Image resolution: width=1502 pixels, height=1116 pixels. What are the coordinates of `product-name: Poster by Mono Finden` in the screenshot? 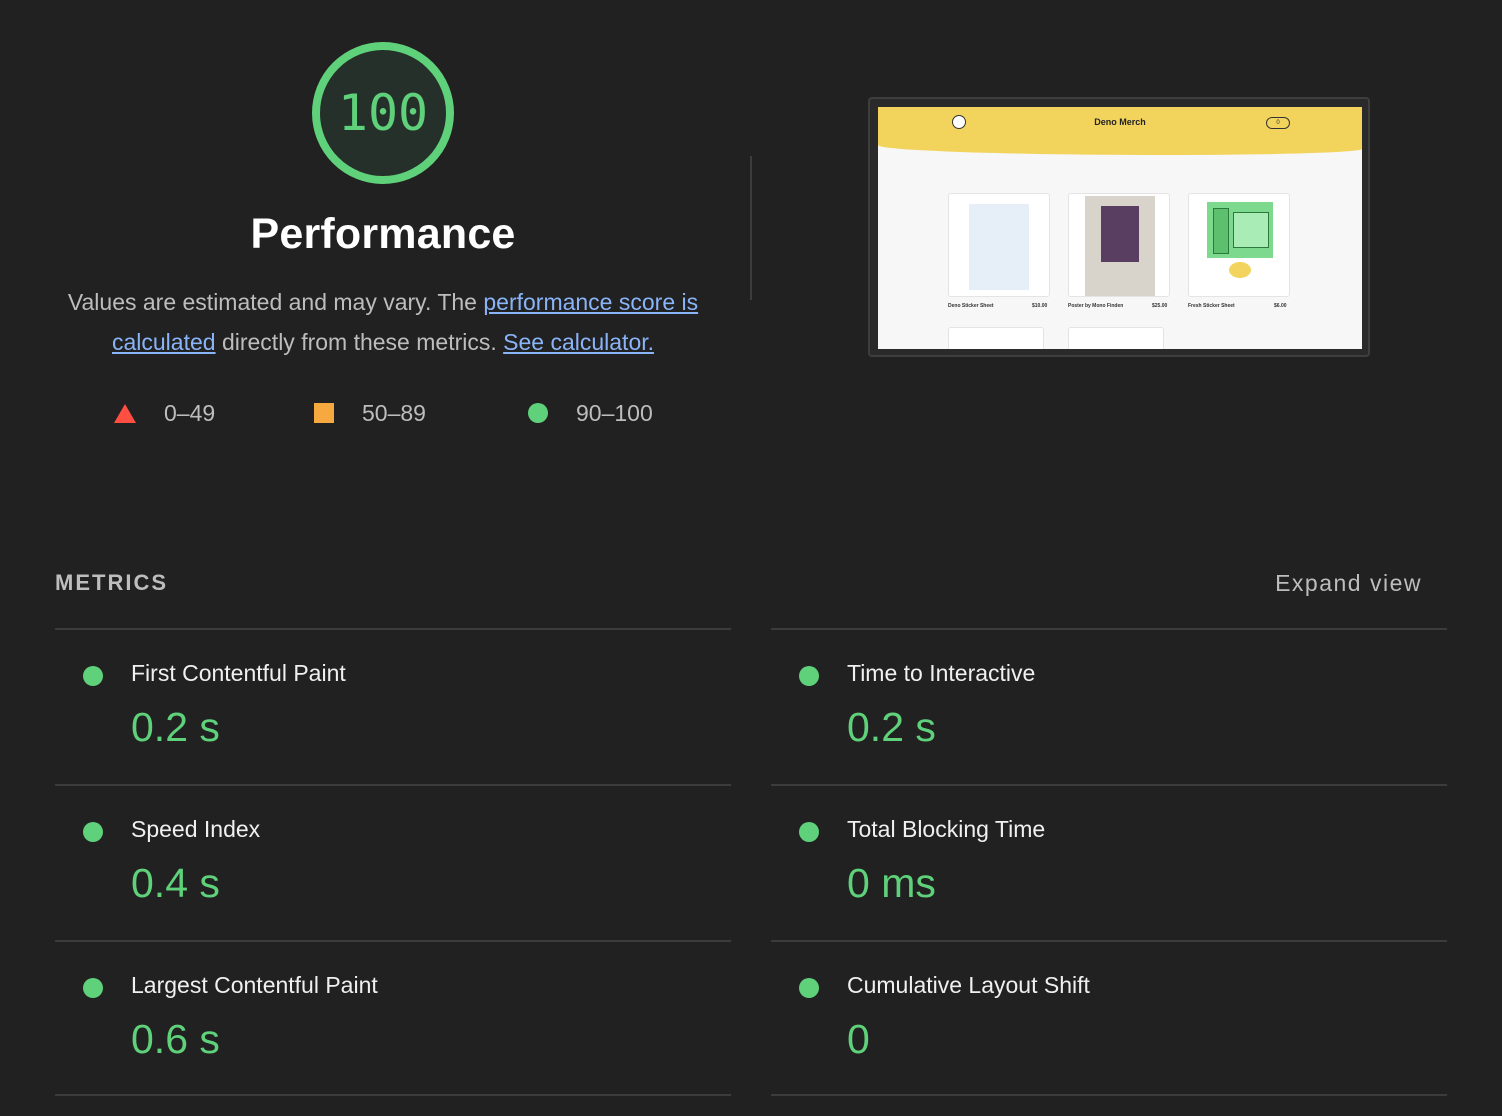 It's located at (1096, 306).